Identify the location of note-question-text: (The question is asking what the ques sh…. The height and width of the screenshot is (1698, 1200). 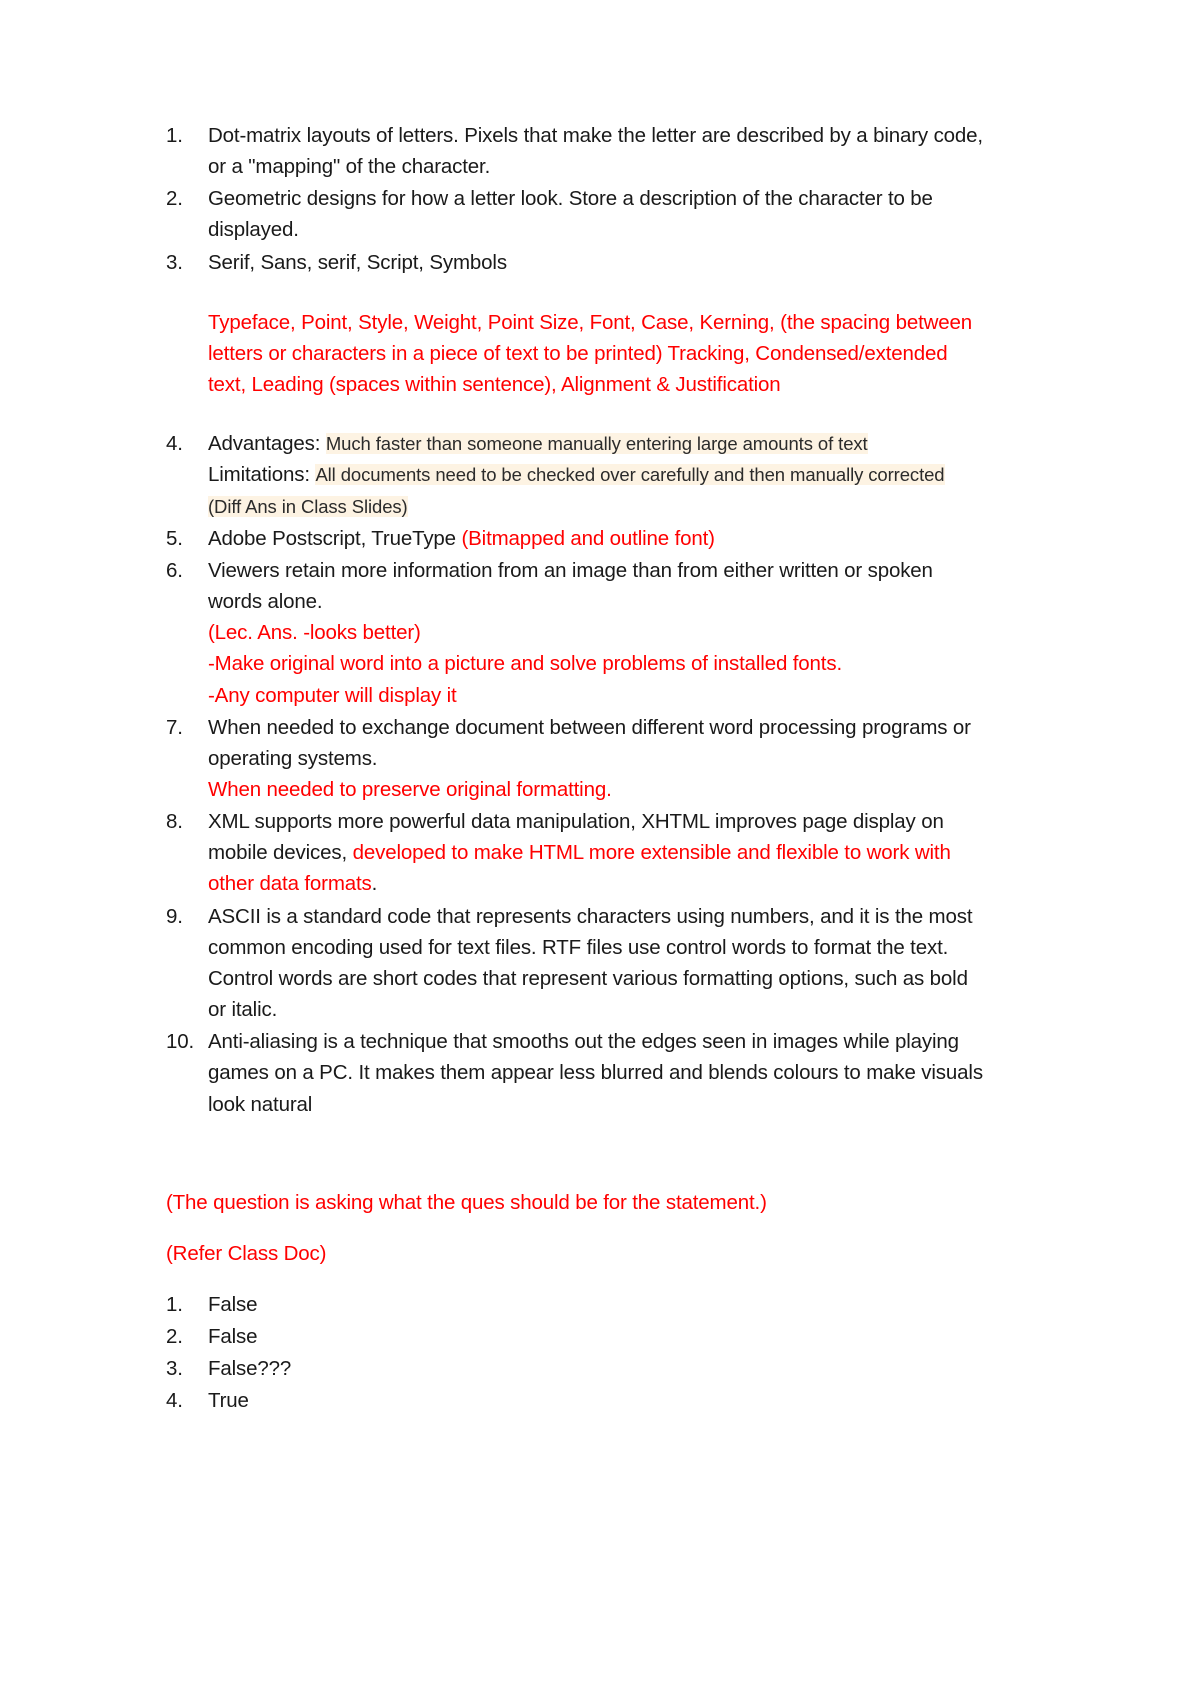
(466, 1202).